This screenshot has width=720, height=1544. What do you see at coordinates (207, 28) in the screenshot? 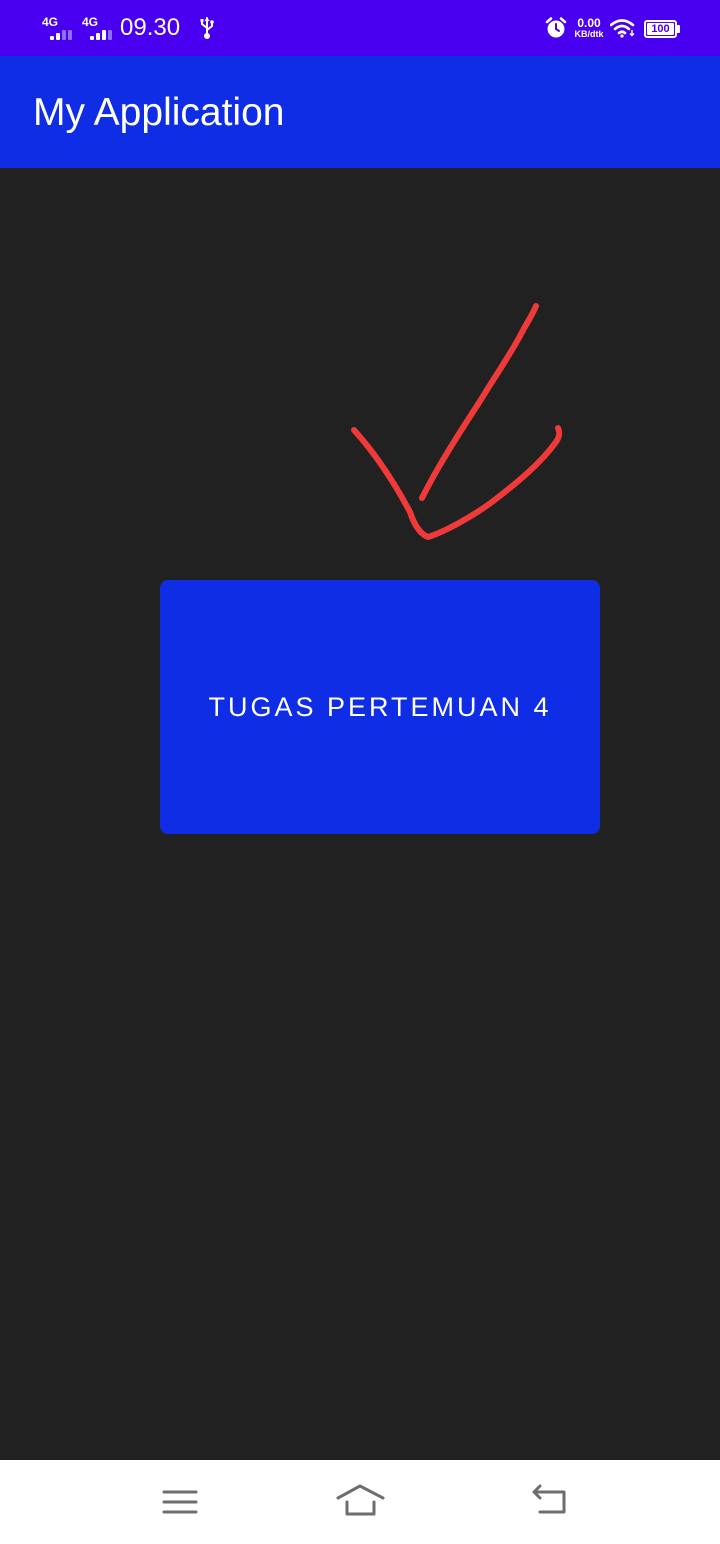
I see `usb-icon` at bounding box center [207, 28].